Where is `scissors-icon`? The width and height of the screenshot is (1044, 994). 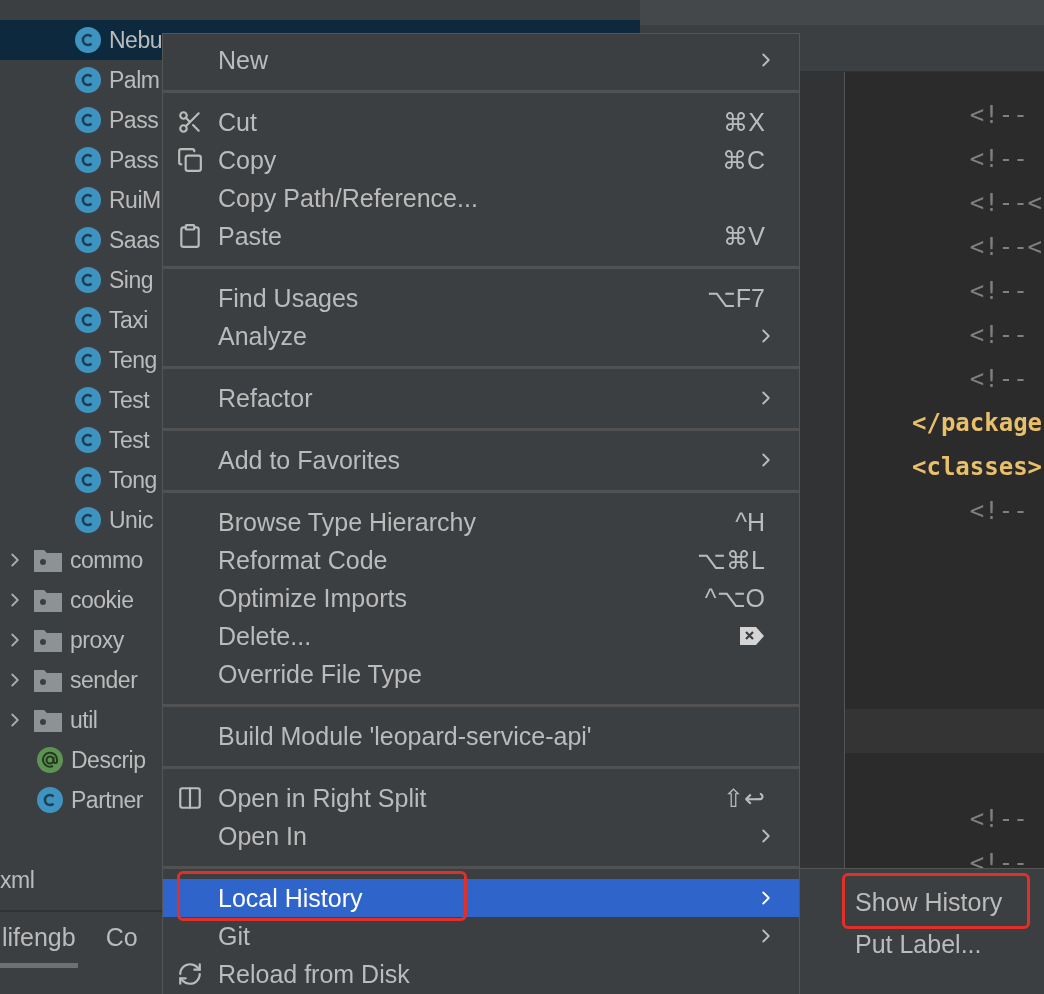
scissors-icon is located at coordinates (190, 122).